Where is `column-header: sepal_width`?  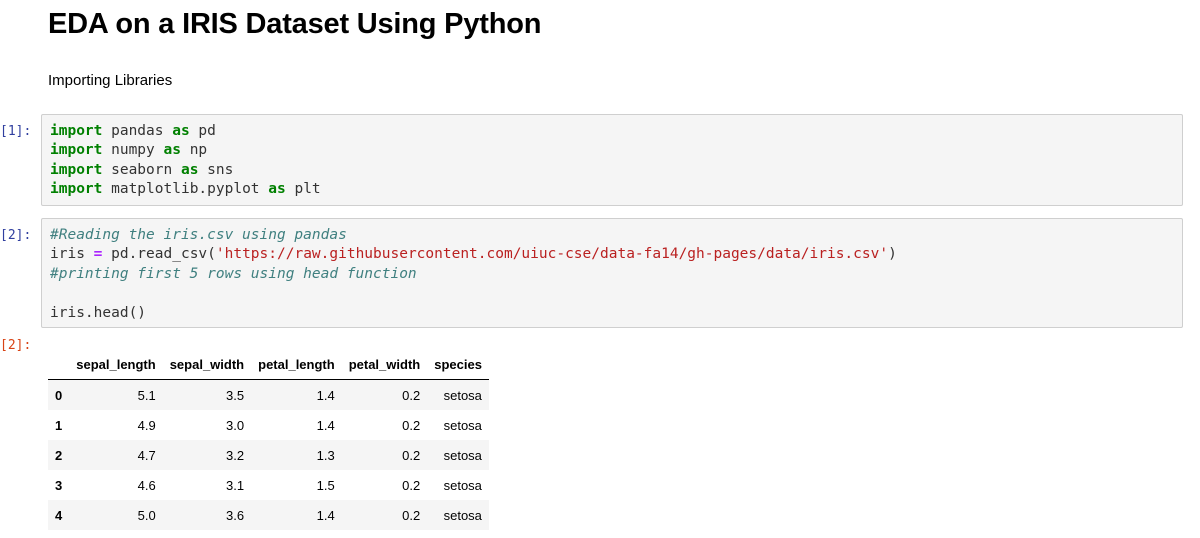 column-header: sepal_width is located at coordinates (207, 364).